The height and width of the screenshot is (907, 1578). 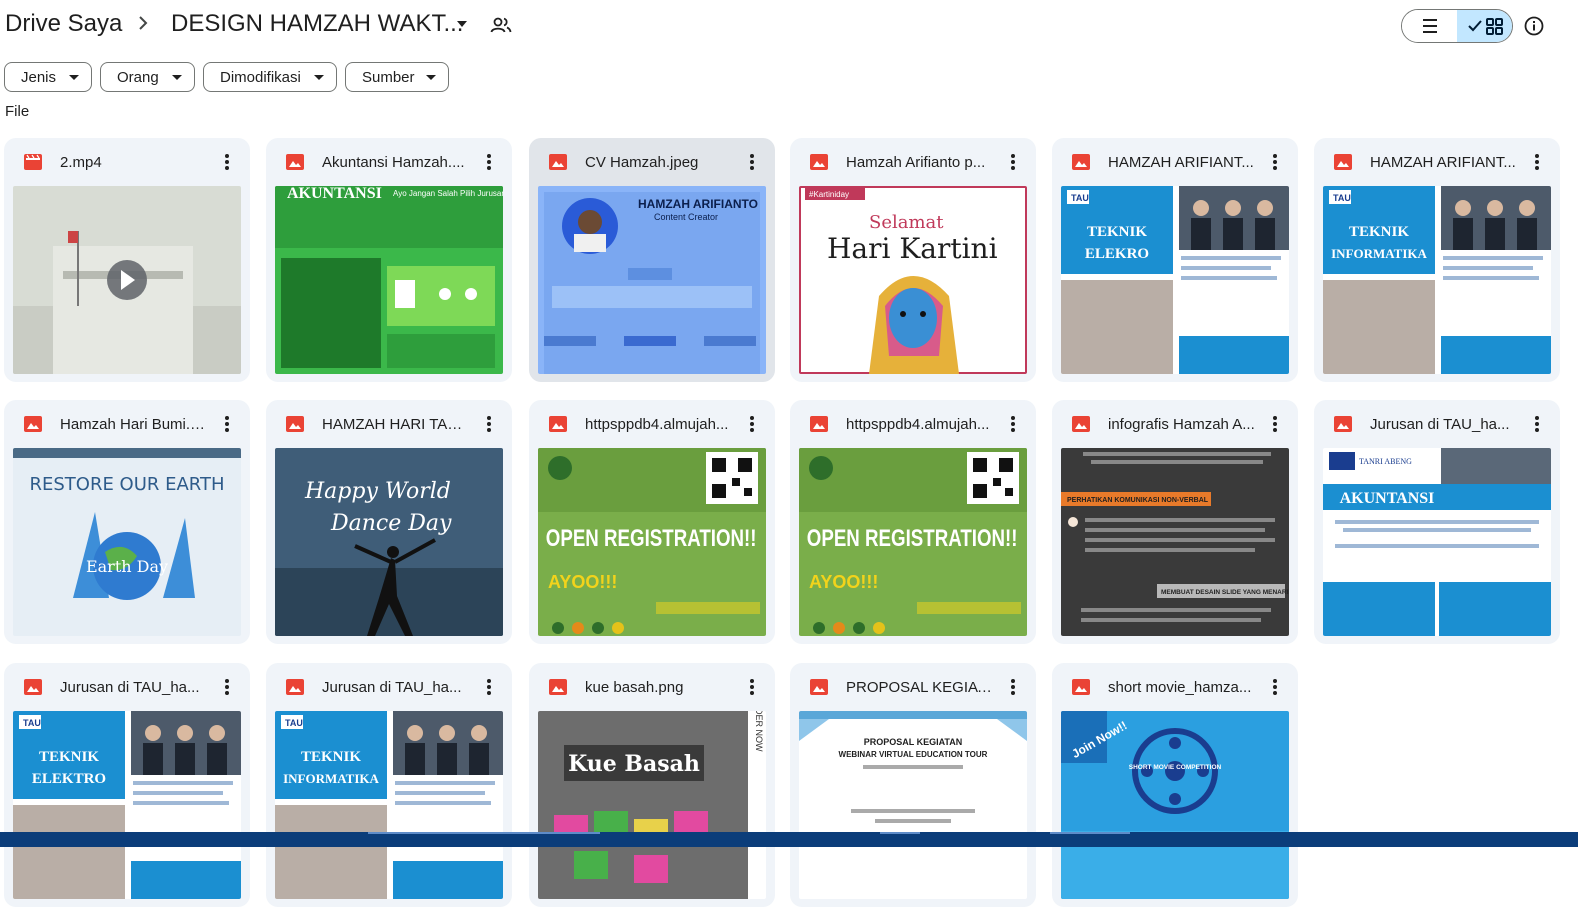 I want to click on file-thumbnail: Kue Basah ORDER NOW, so click(x=652, y=805).